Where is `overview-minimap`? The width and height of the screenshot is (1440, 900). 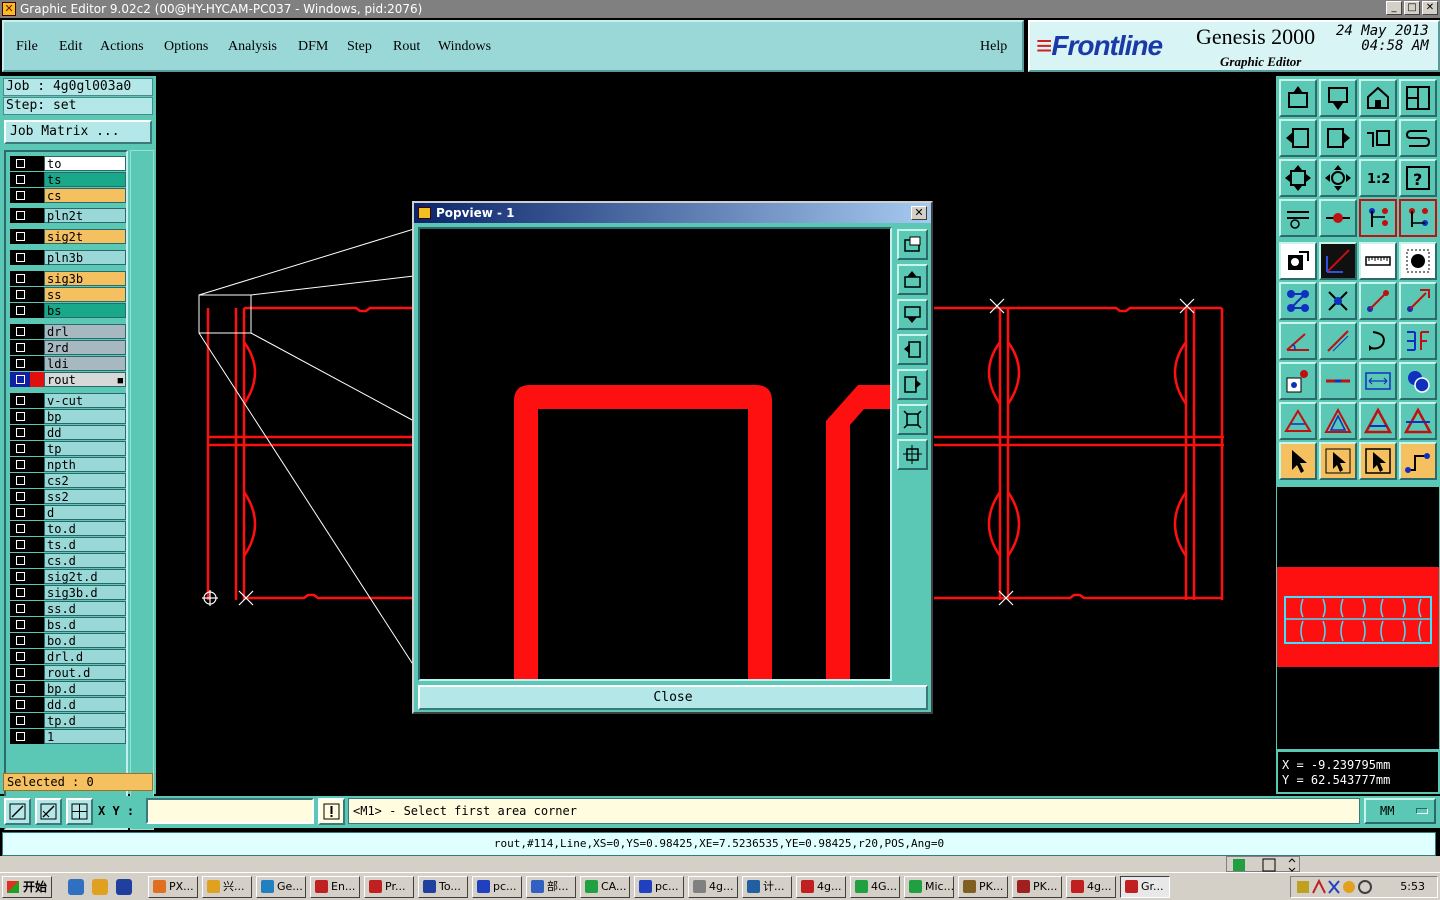
overview-minimap is located at coordinates (1358, 618).